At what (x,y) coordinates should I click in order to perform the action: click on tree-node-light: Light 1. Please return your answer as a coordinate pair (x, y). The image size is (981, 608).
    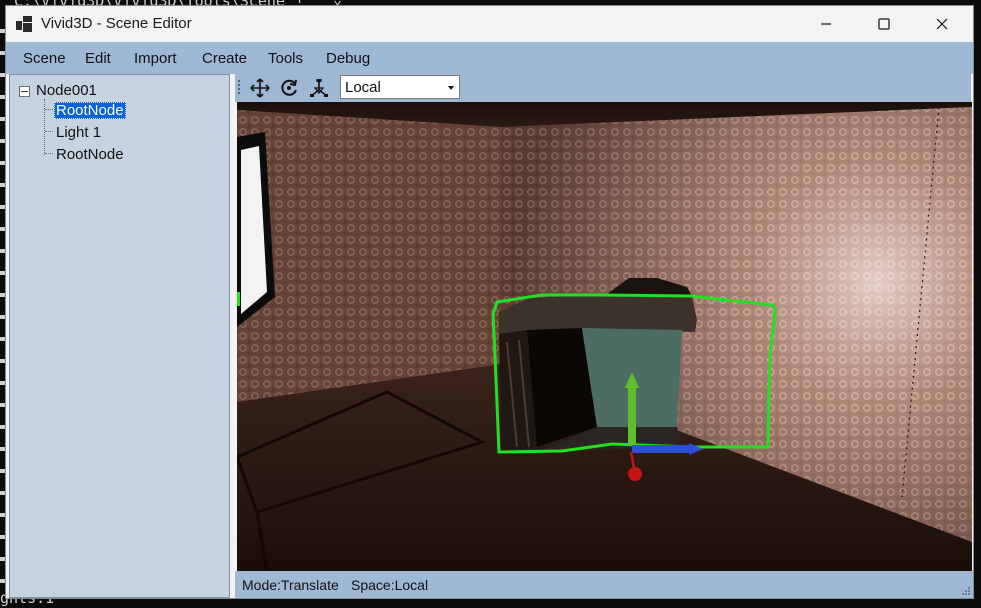
    Looking at the image, I should click on (78, 132).